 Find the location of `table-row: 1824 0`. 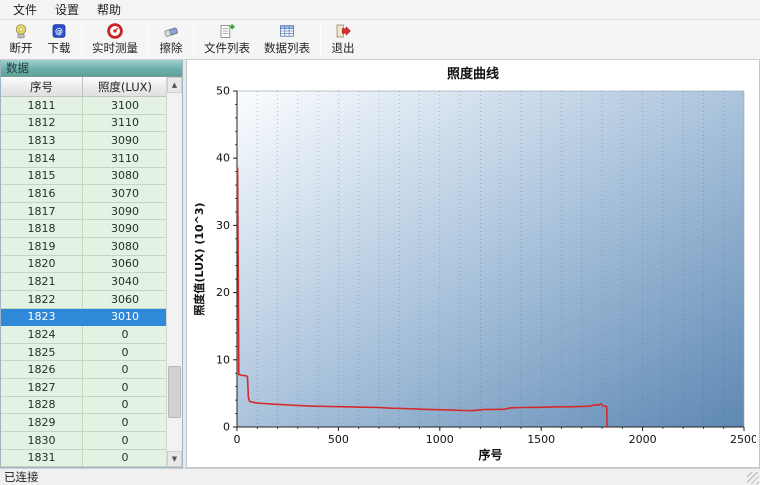

table-row: 1824 0 is located at coordinates (84, 335).